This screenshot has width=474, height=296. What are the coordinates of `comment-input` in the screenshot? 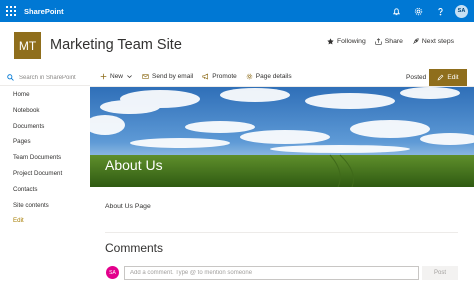 It's located at (271, 273).